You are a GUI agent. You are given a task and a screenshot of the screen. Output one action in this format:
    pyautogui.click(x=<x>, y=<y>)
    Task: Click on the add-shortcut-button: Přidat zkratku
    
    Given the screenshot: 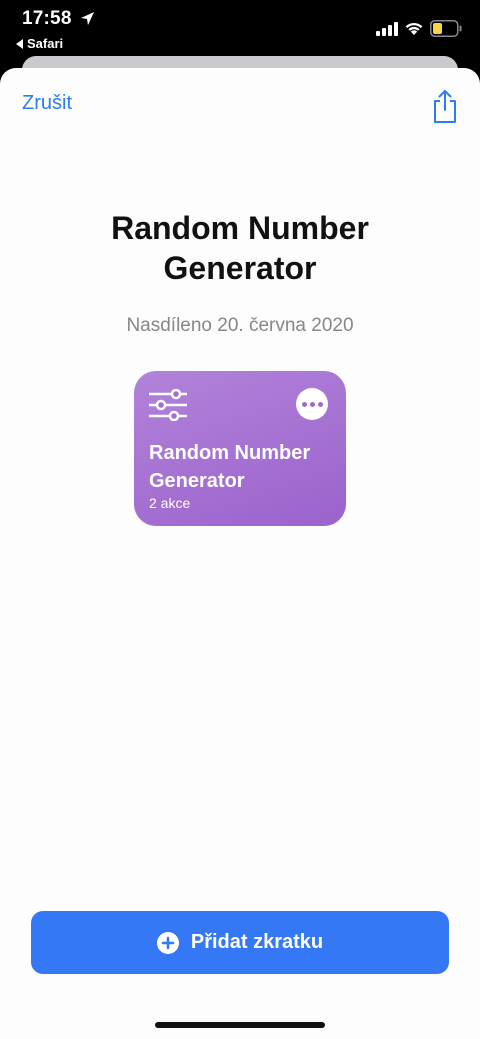 What is the action you would take?
    pyautogui.click(x=240, y=942)
    